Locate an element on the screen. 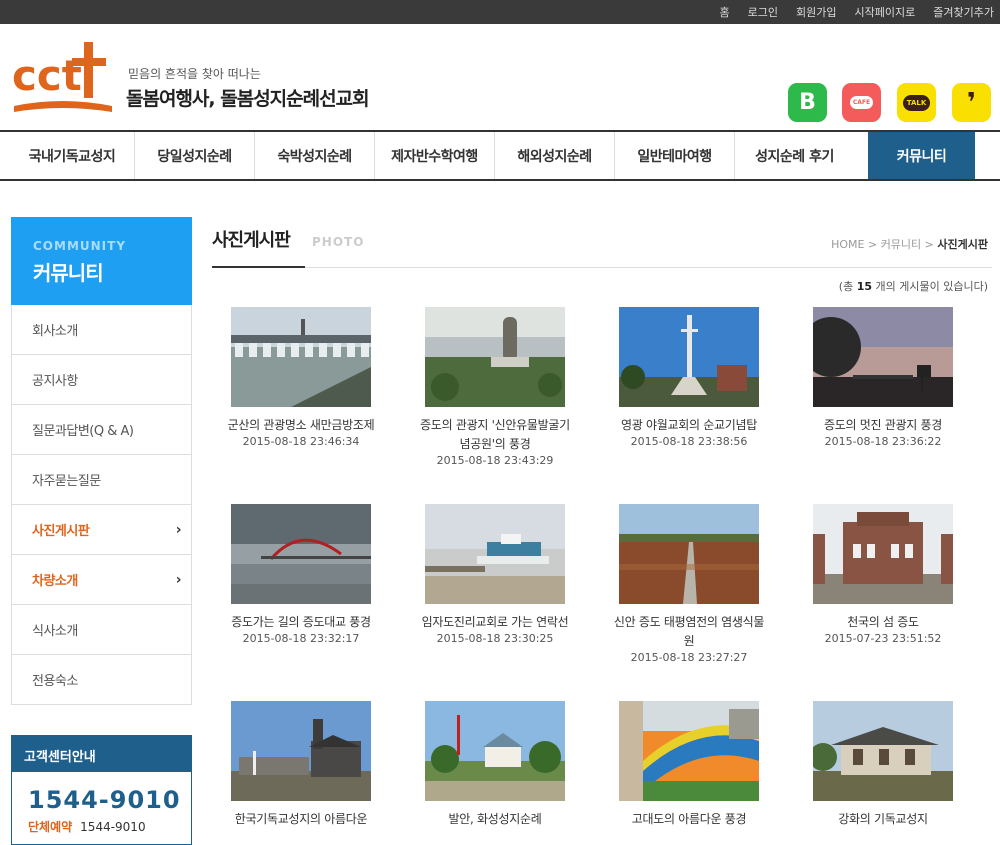 The width and height of the screenshot is (1000, 845). cafe-icon: CAFE is located at coordinates (861, 102).